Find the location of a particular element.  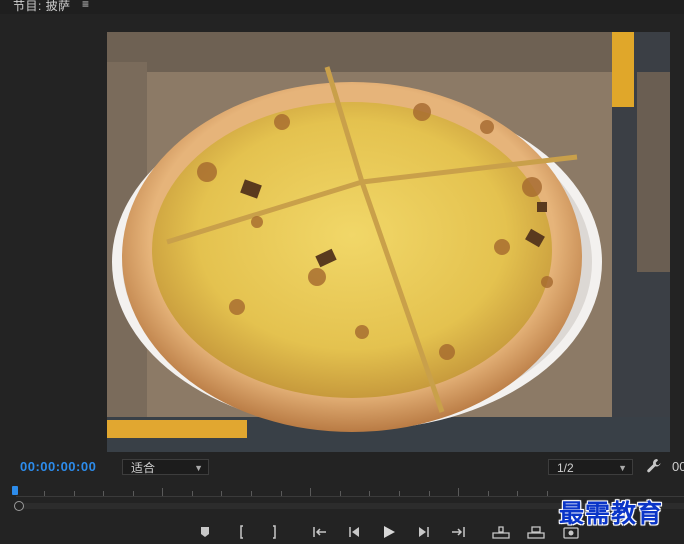

hamburger-icon: ≡ is located at coordinates (85, 5).